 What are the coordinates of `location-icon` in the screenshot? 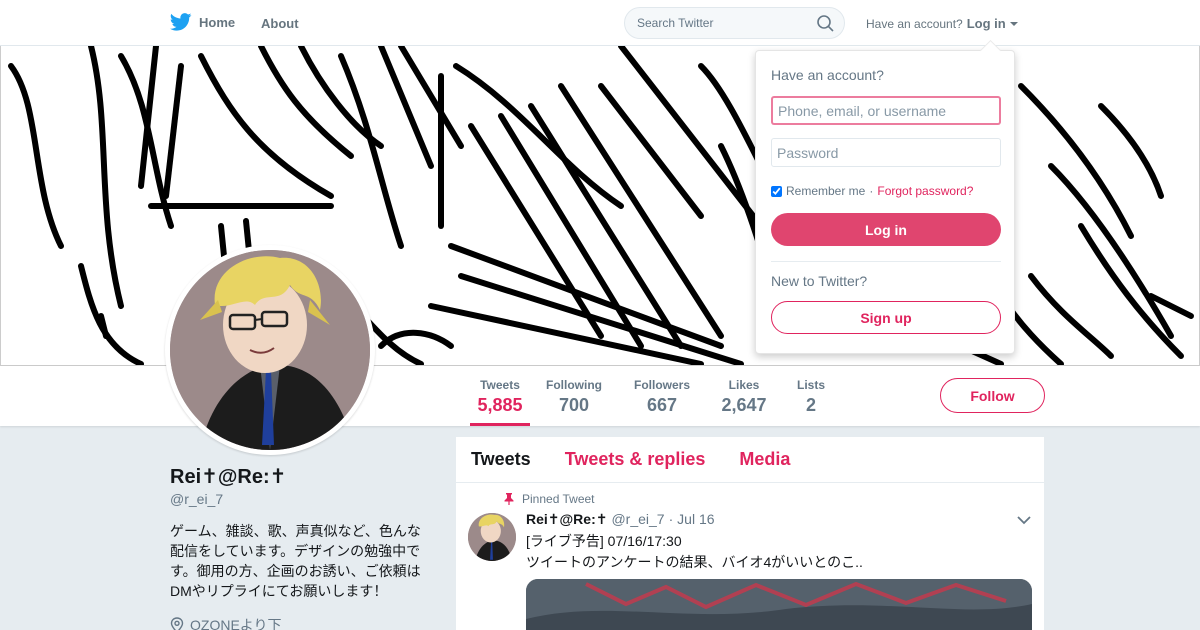 It's located at (177, 623).